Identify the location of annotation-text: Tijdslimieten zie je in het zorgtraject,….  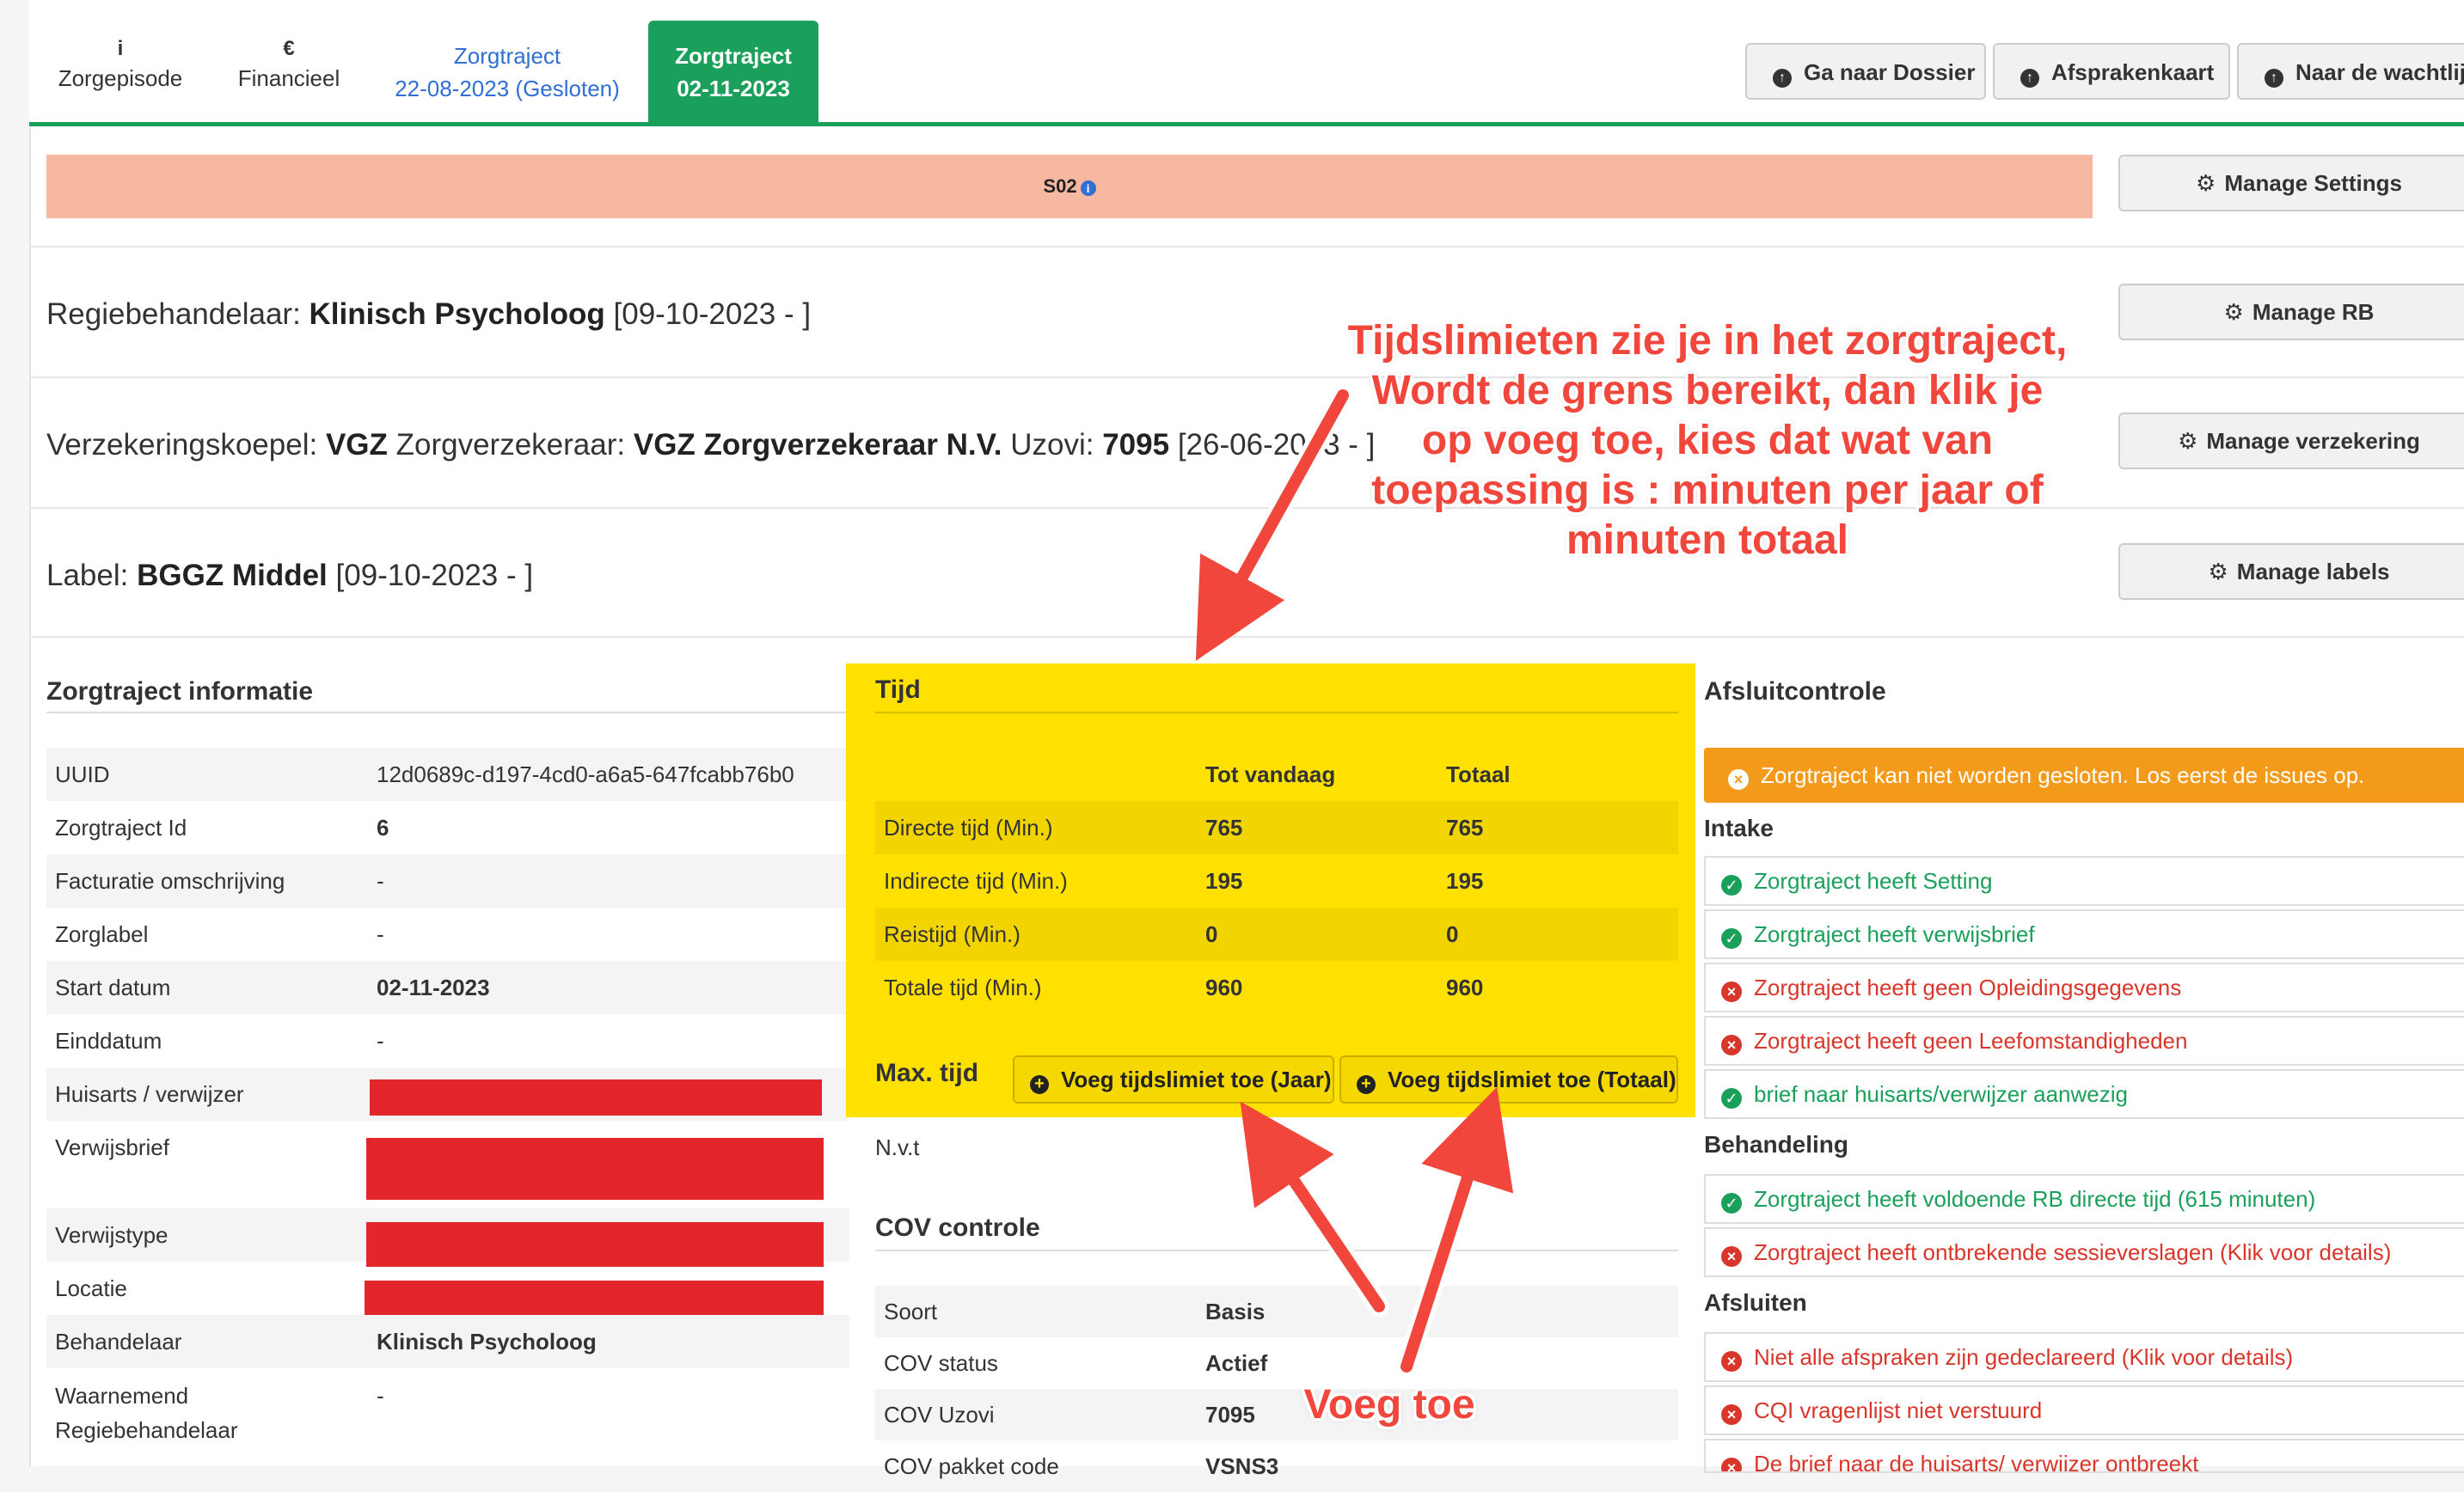
(1707, 441).